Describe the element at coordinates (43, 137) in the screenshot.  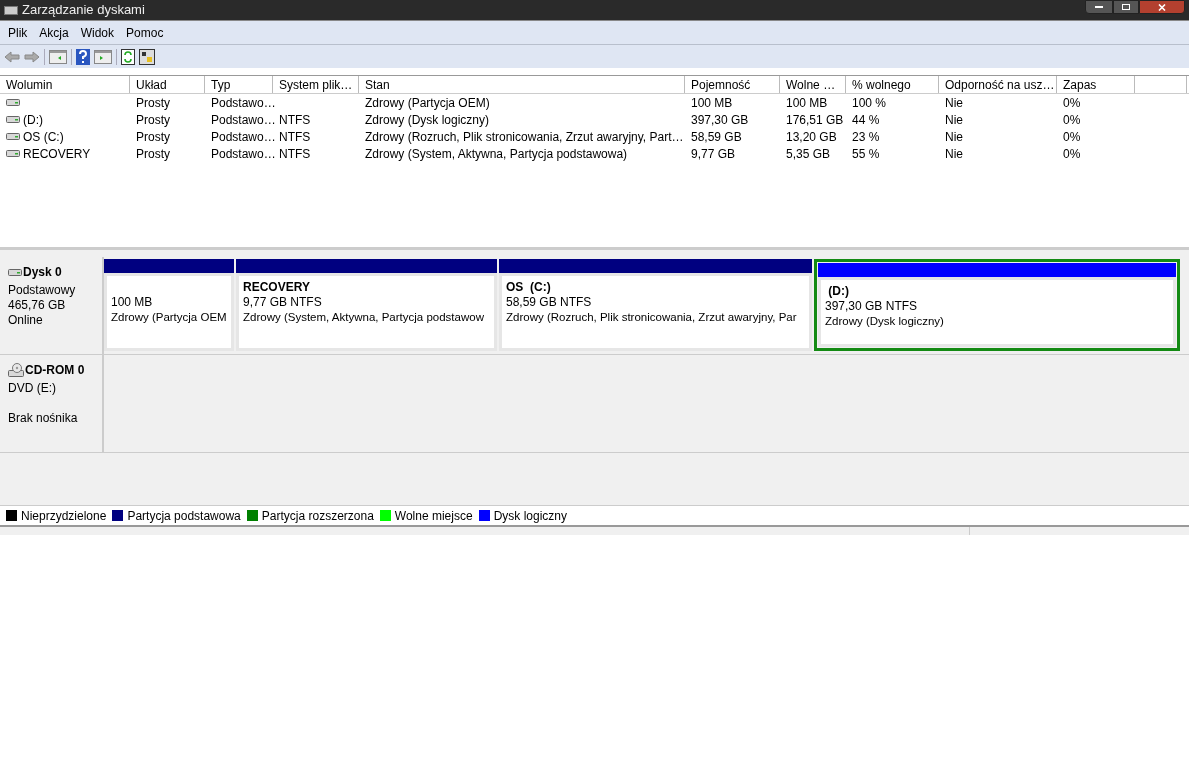
I see `table-cell-text: OS (C:)` at that location.